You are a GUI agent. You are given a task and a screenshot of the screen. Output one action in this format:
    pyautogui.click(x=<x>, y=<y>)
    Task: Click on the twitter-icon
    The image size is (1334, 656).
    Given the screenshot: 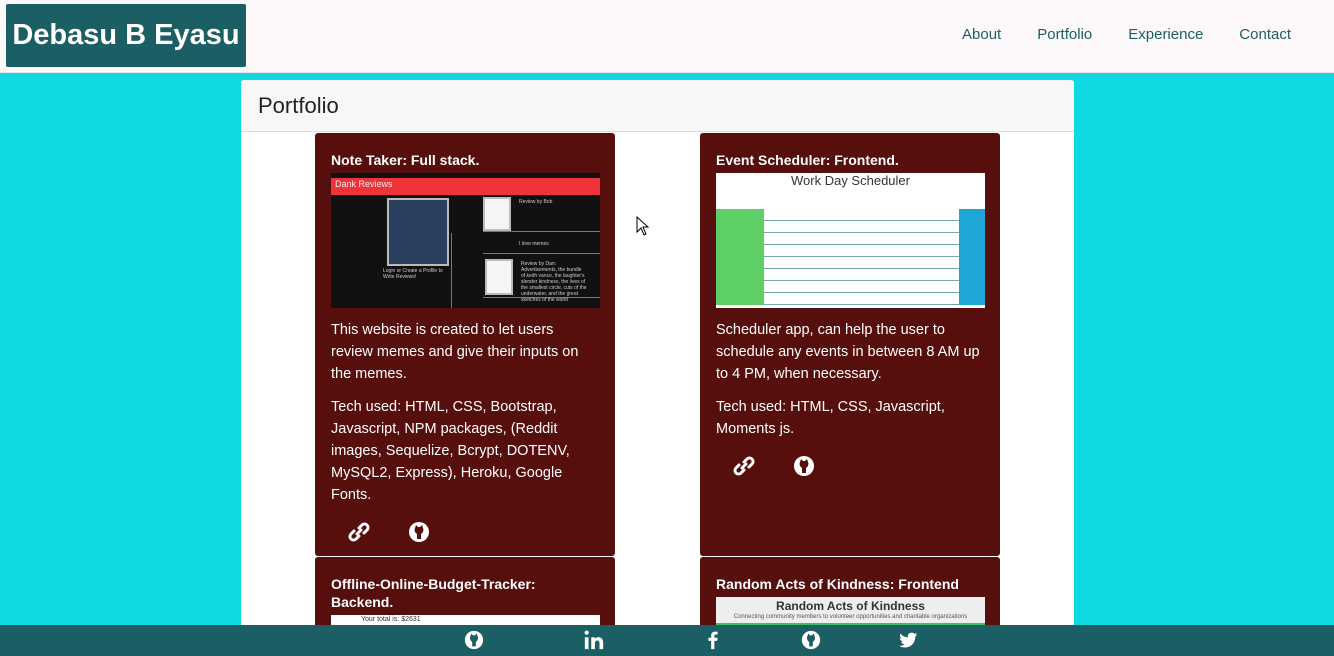 What is the action you would take?
    pyautogui.click(x=908, y=640)
    